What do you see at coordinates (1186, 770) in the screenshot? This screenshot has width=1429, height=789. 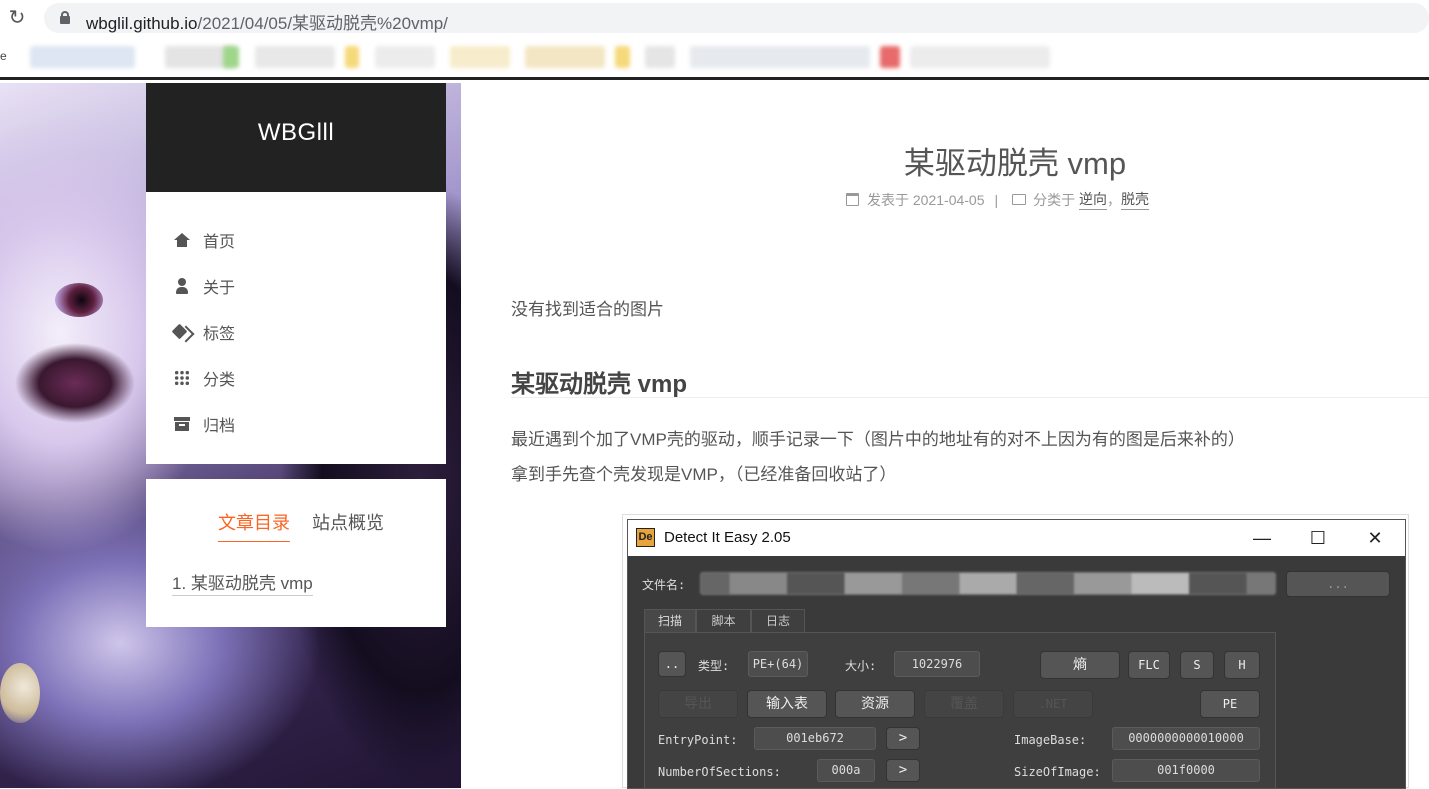 I see `die-sizeofimage-value: 001f0000` at bounding box center [1186, 770].